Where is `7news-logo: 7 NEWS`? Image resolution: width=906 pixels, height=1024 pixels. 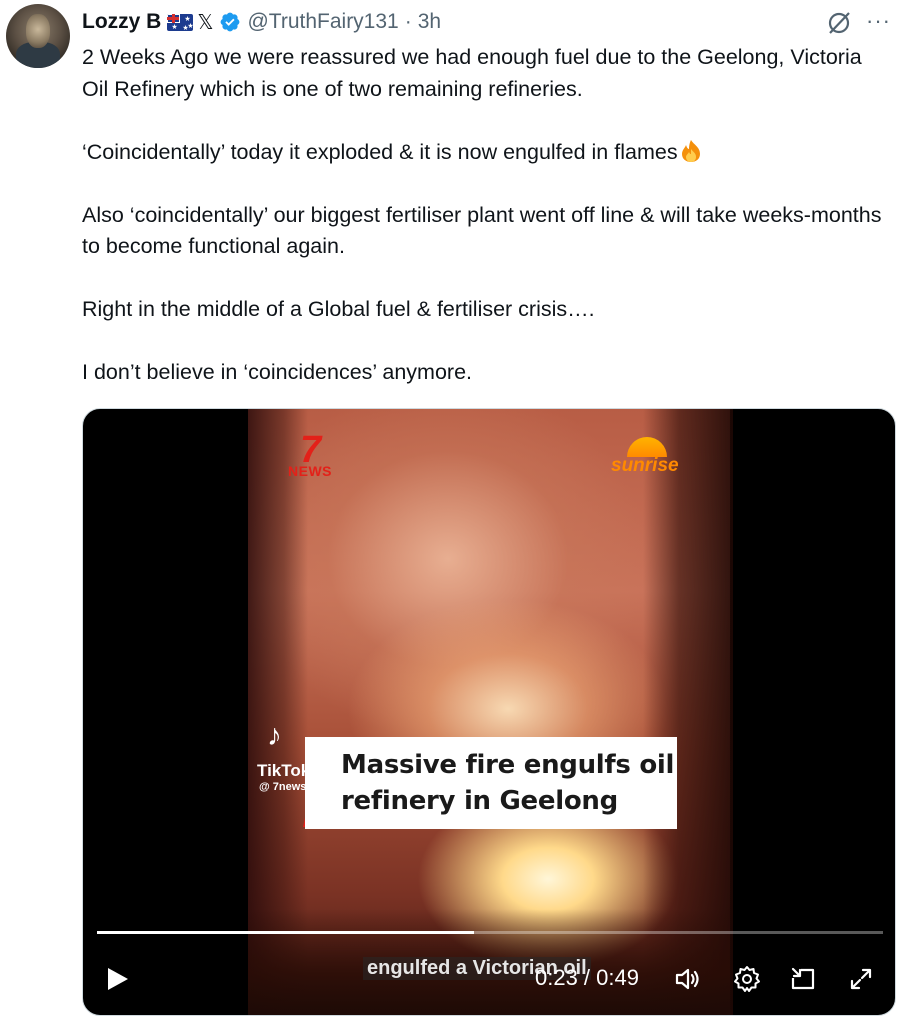
7news-logo: 7 NEWS is located at coordinates (310, 454).